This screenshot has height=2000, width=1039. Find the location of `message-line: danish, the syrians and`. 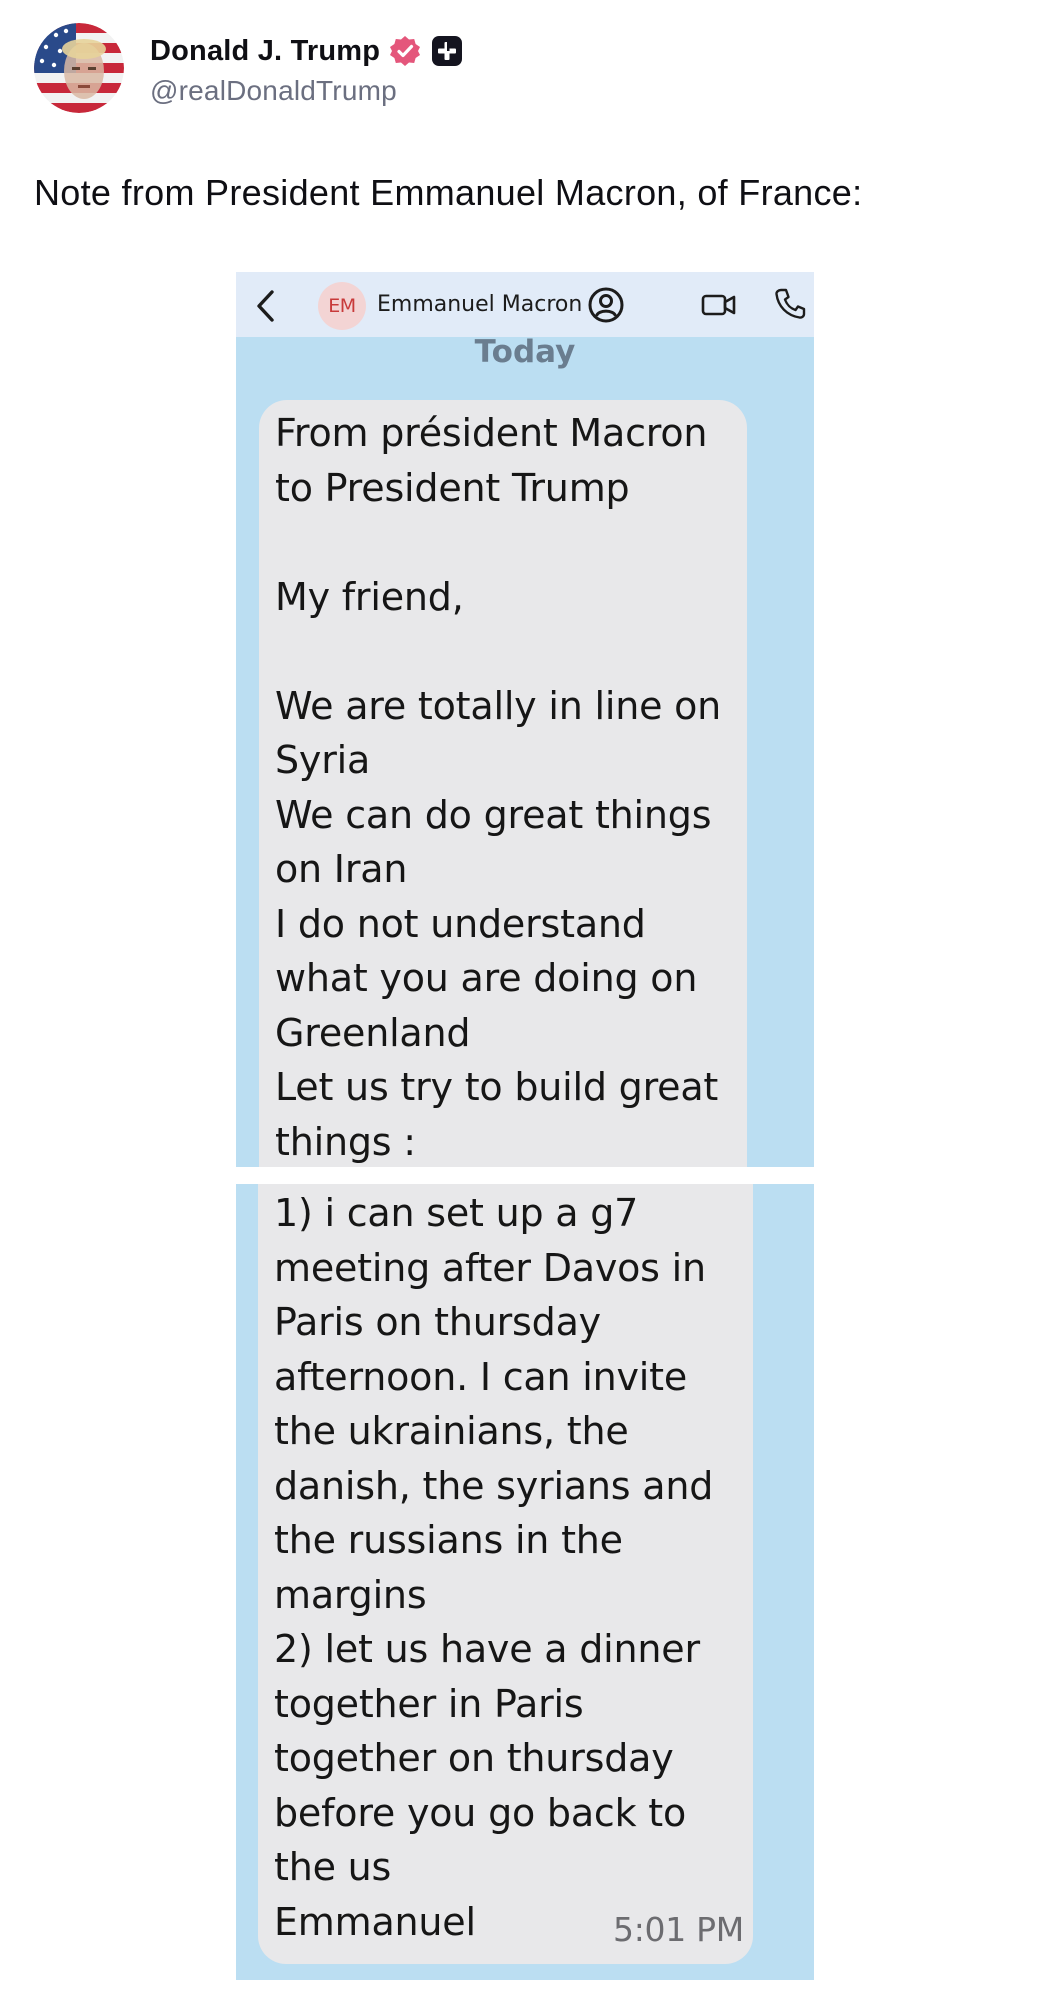

message-line: danish, the syrians and is located at coordinates (494, 1485).